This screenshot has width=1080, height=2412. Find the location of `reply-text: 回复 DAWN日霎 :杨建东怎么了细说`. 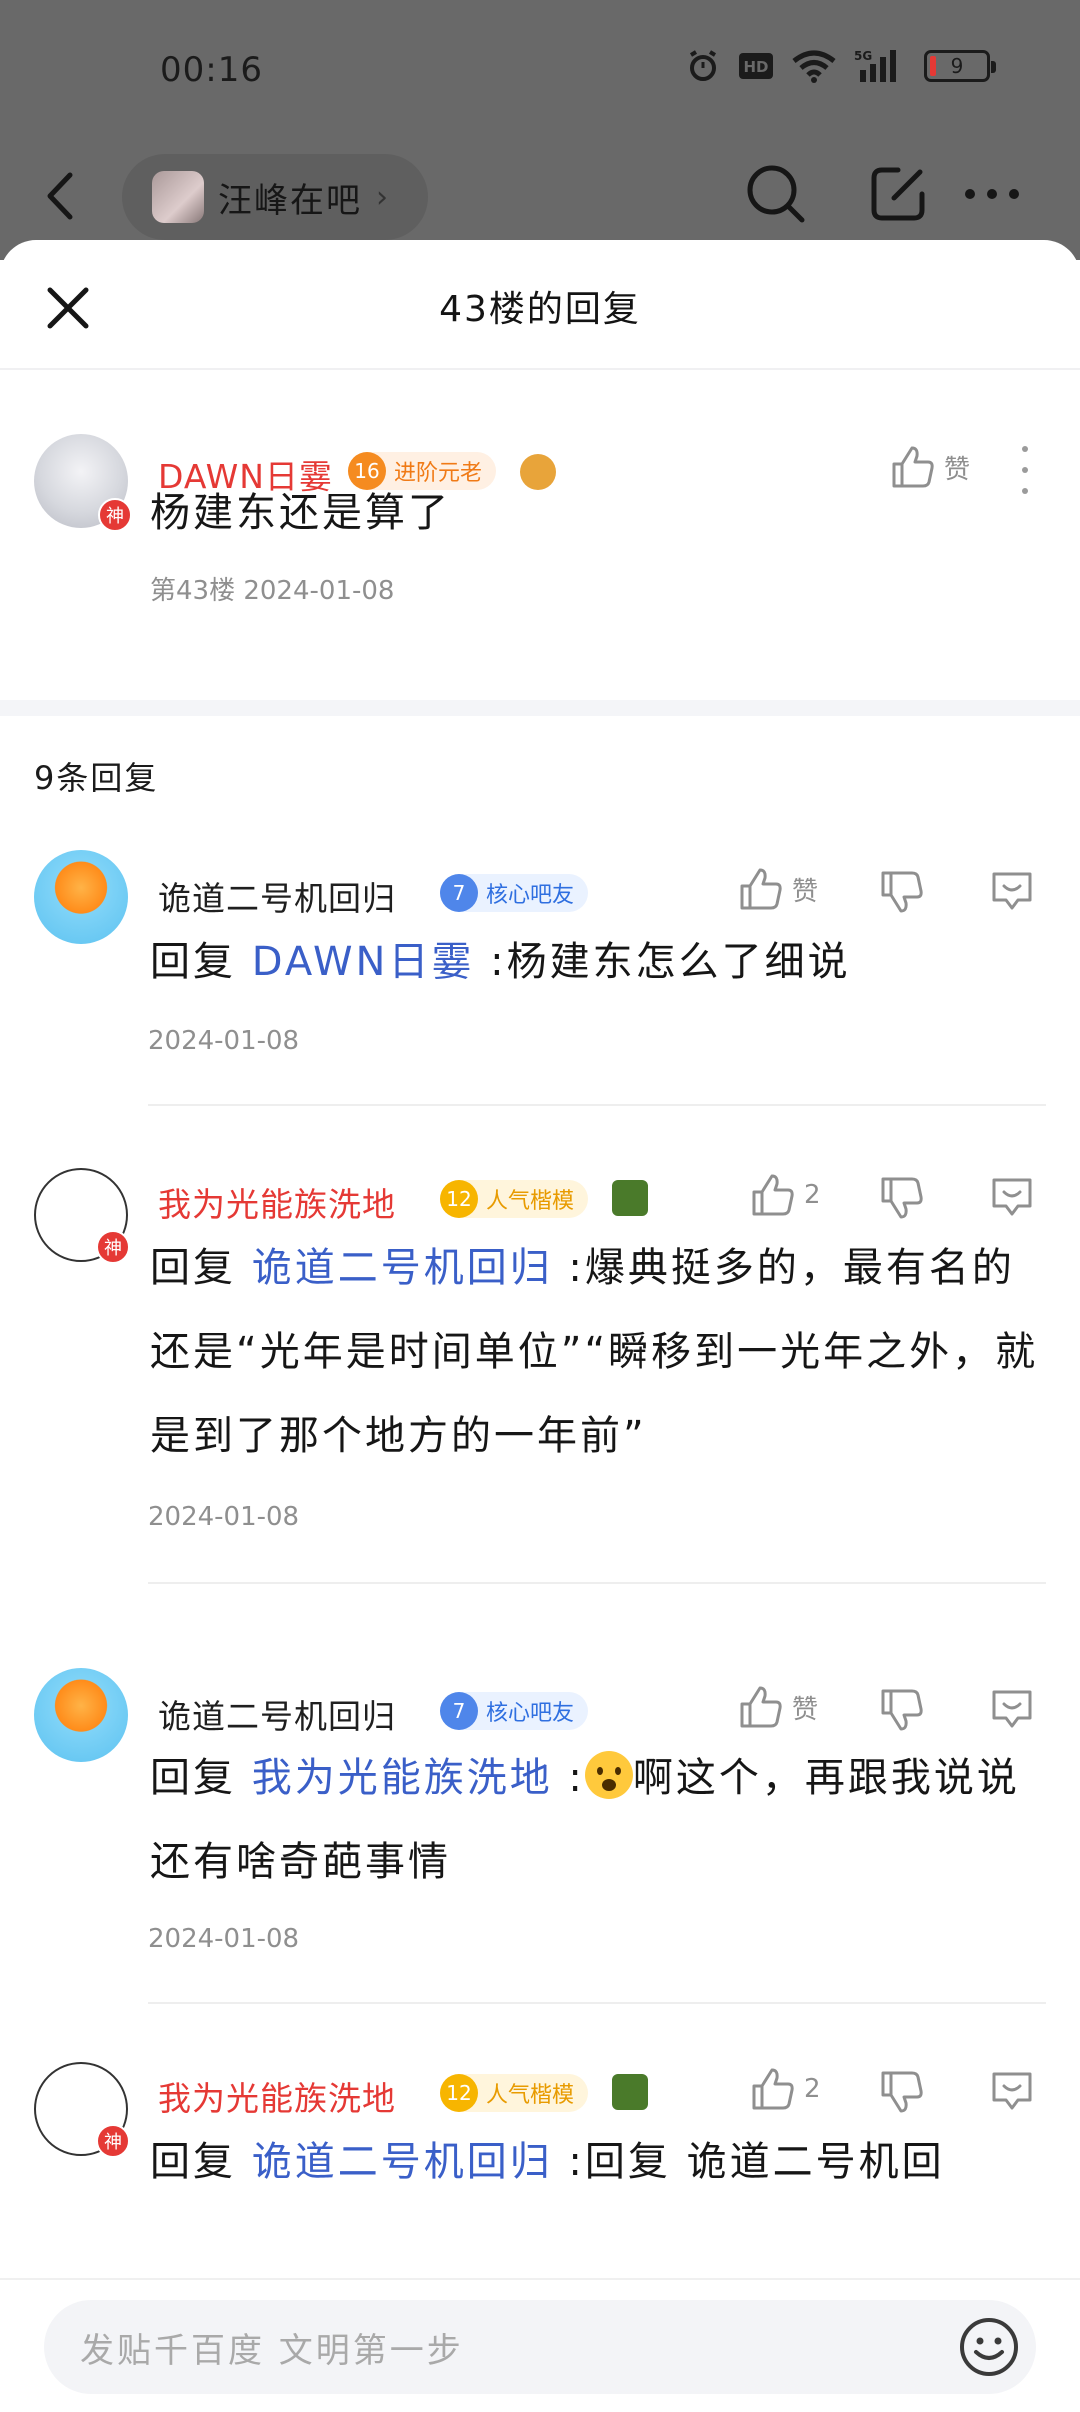

reply-text: 回复 DAWN日霎 :杨建东怎么了细说 is located at coordinates (600, 962).